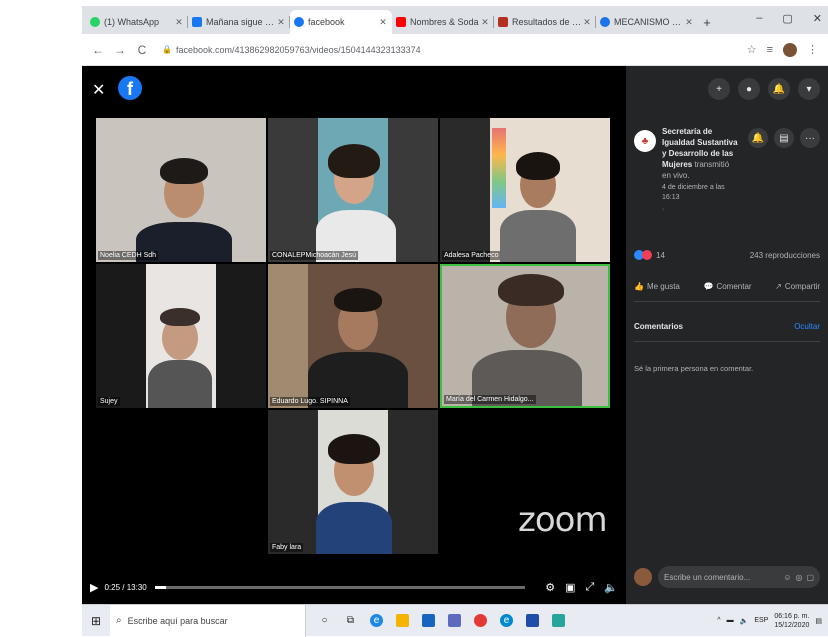 The height and width of the screenshot is (637, 828). Describe the element at coordinates (98, 50) in the screenshot. I see `back-button: ←` at that location.